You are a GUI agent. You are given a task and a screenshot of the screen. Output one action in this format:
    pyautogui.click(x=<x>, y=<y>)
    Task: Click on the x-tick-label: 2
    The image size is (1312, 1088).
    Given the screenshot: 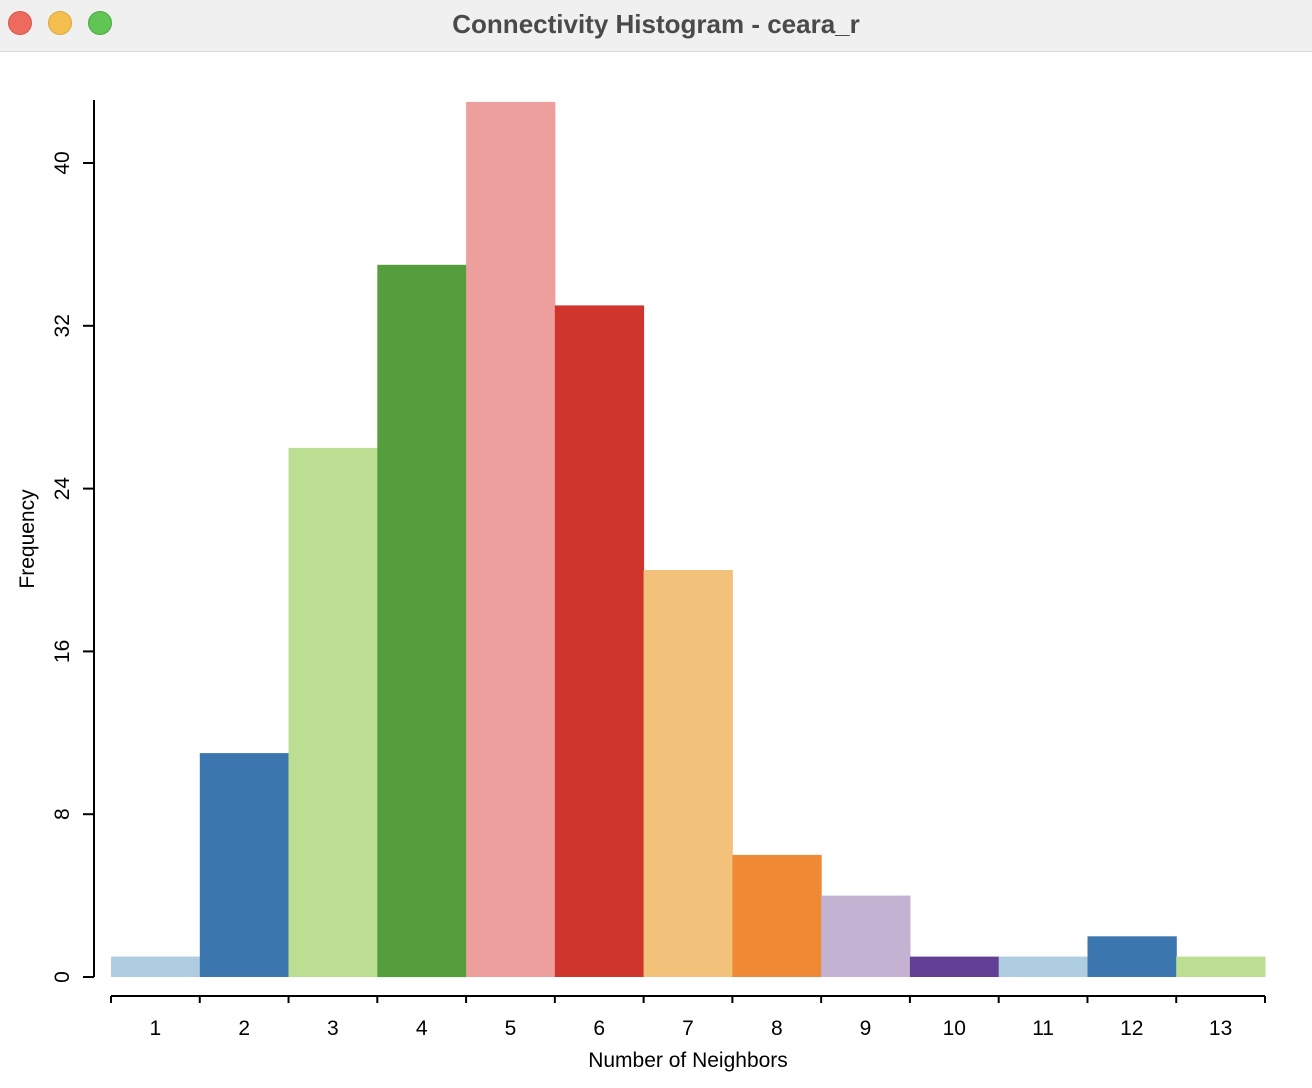 What is the action you would take?
    pyautogui.click(x=244, y=1028)
    